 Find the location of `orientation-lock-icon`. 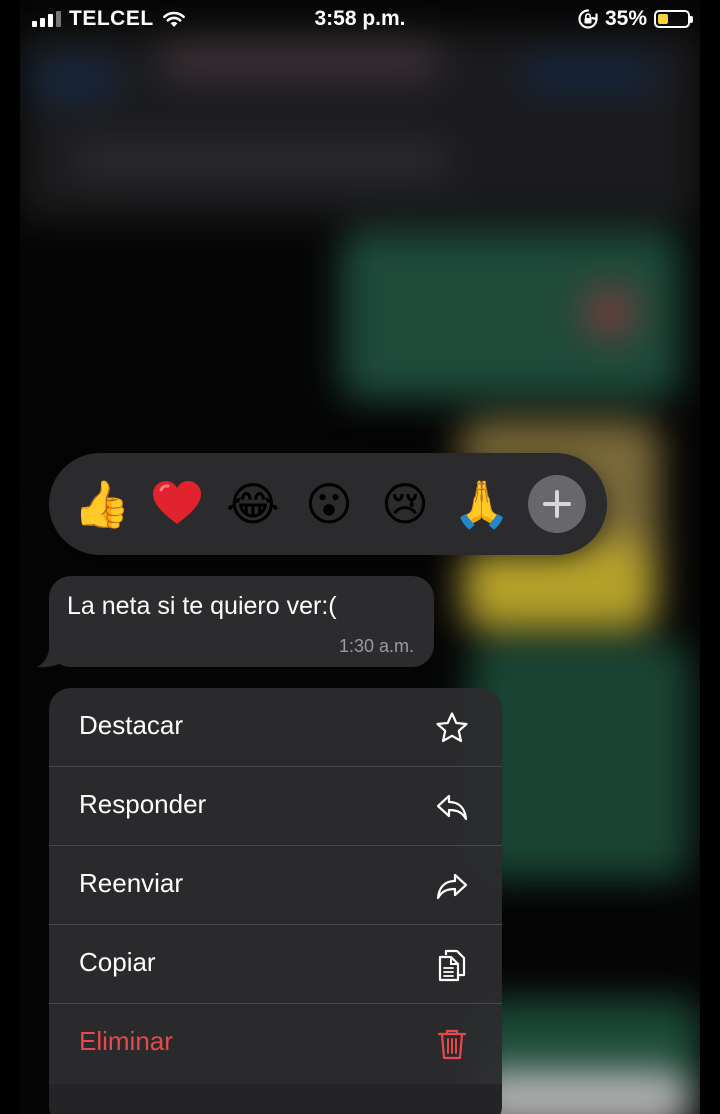

orientation-lock-icon is located at coordinates (588, 19).